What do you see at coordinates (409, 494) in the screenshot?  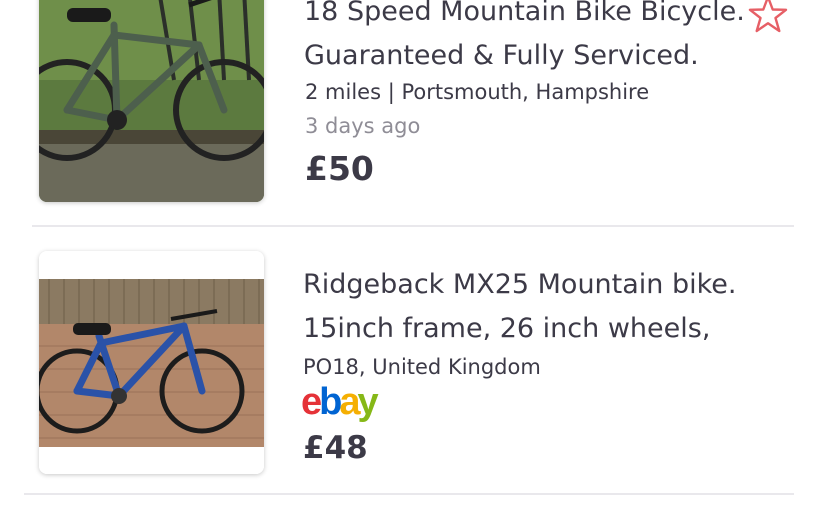 I see `divider` at bounding box center [409, 494].